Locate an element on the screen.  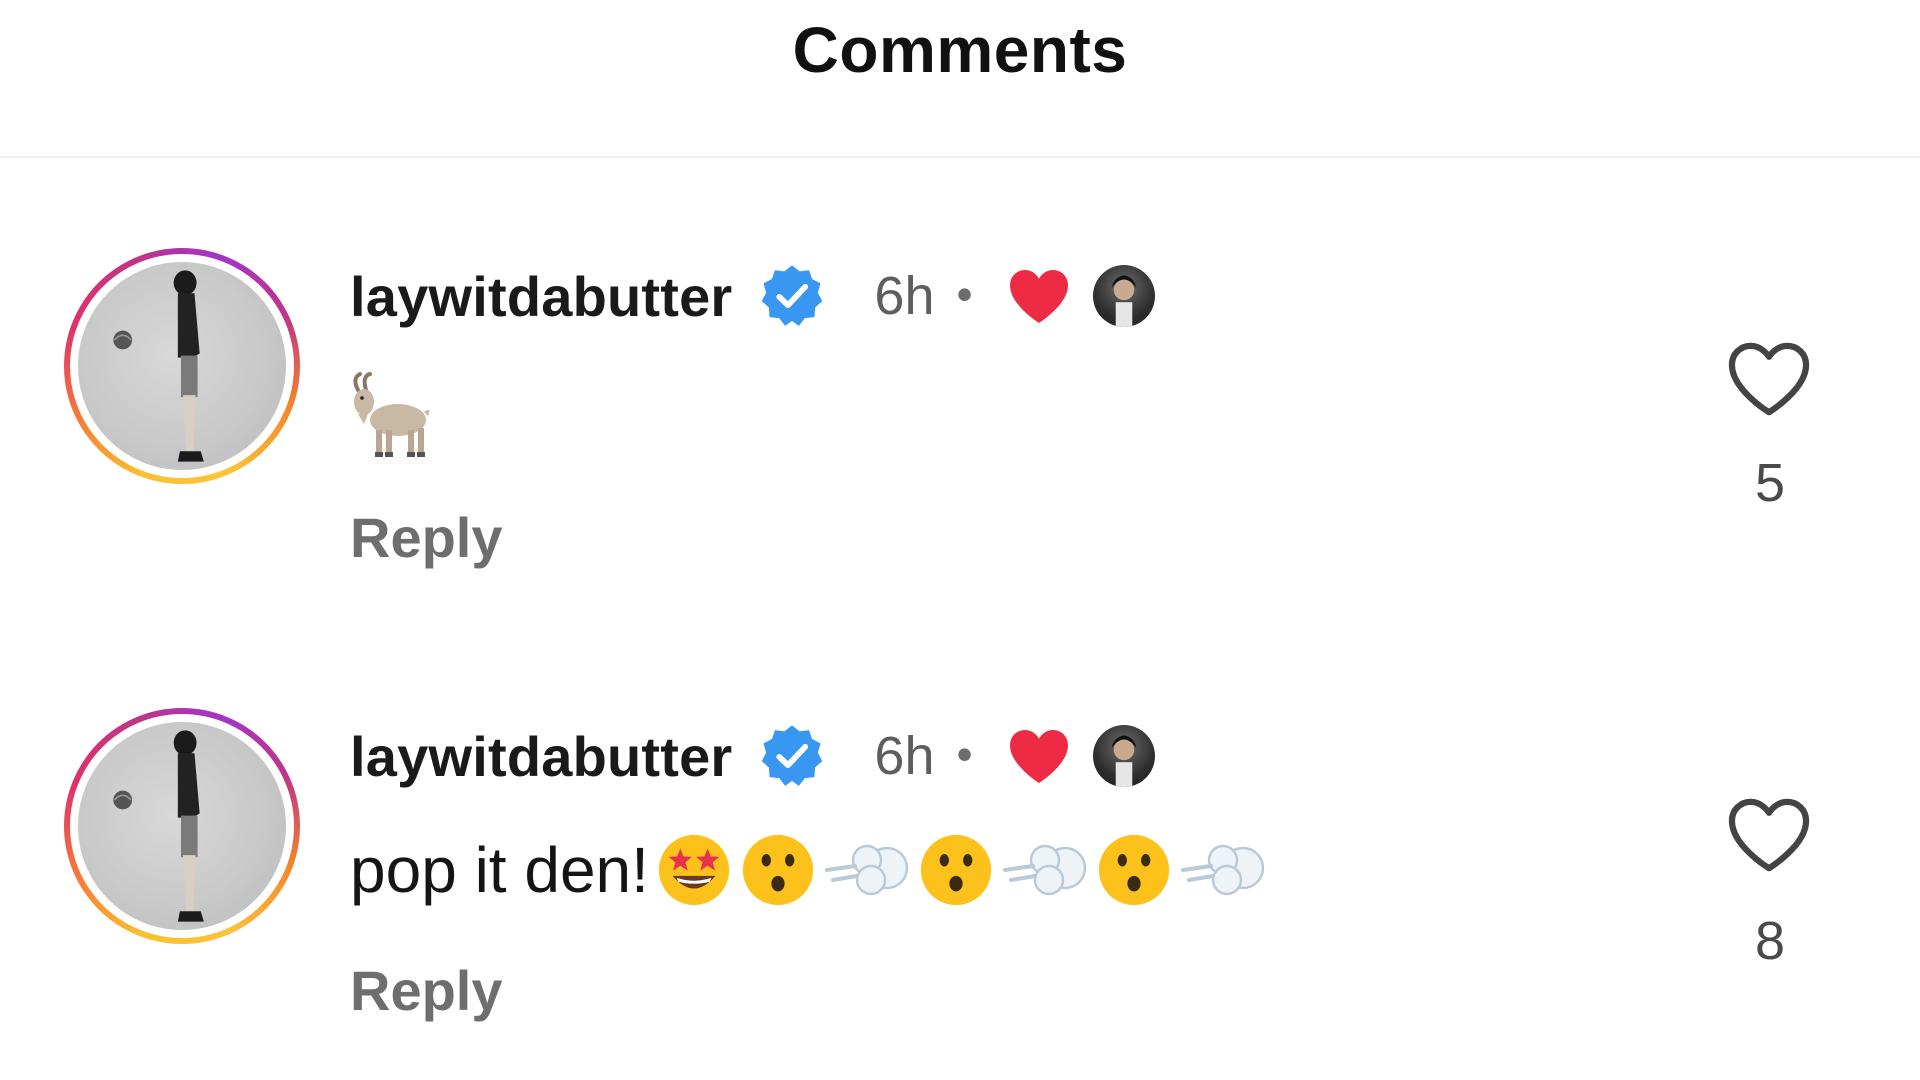
star-struck-emoji-icon is located at coordinates (694, 870).